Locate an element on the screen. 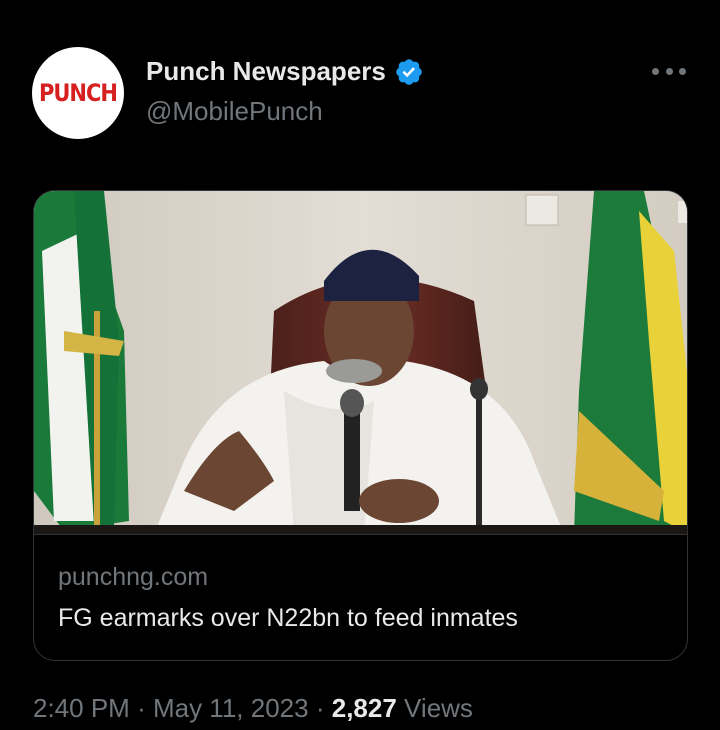  more-options-icon is located at coordinates (669, 71).